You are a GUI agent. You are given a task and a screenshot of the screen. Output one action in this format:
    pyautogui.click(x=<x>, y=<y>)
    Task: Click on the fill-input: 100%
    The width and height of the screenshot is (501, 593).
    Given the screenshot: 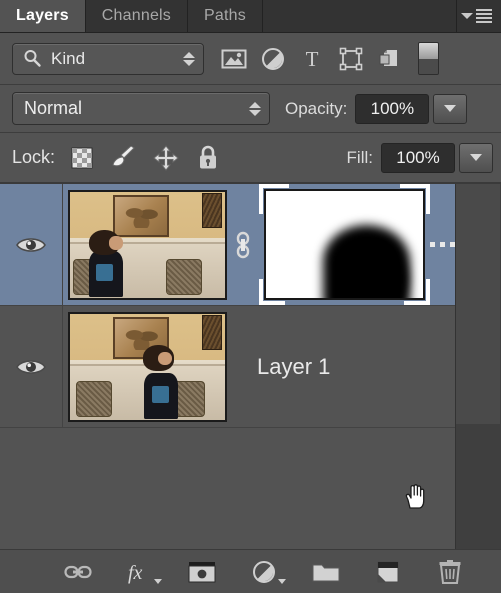 What is the action you would take?
    pyautogui.click(x=418, y=157)
    